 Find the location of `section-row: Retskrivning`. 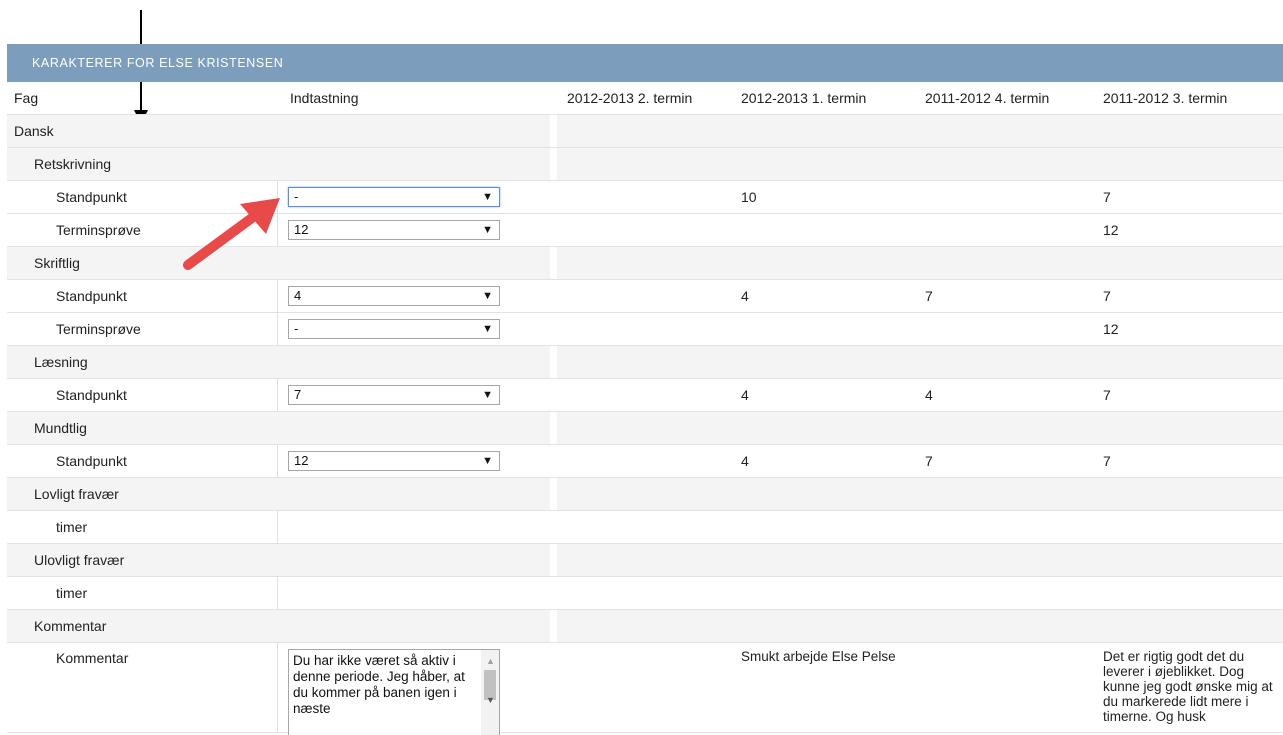

section-row: Retskrivning is located at coordinates (645, 164).